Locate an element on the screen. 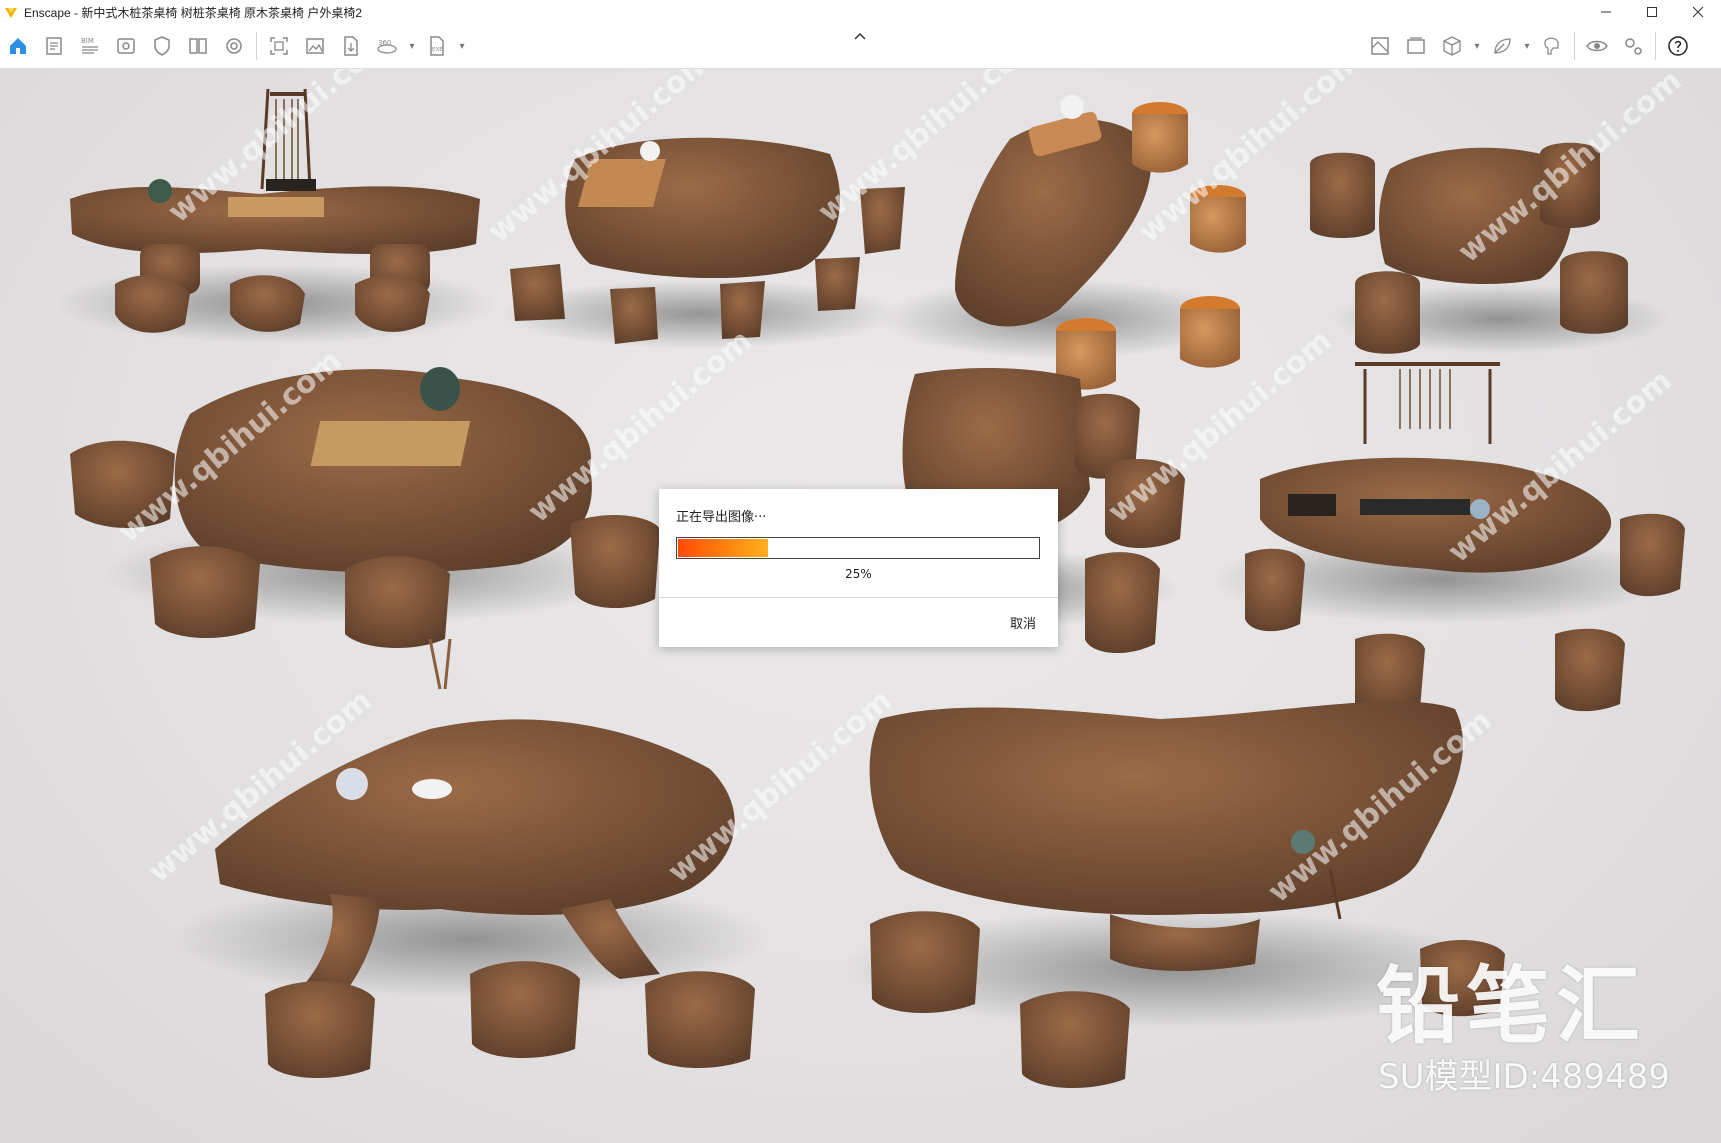 Image resolution: width=1721 pixels, height=1143 pixels. panorama-dropdown: ▾ is located at coordinates (412, 46).